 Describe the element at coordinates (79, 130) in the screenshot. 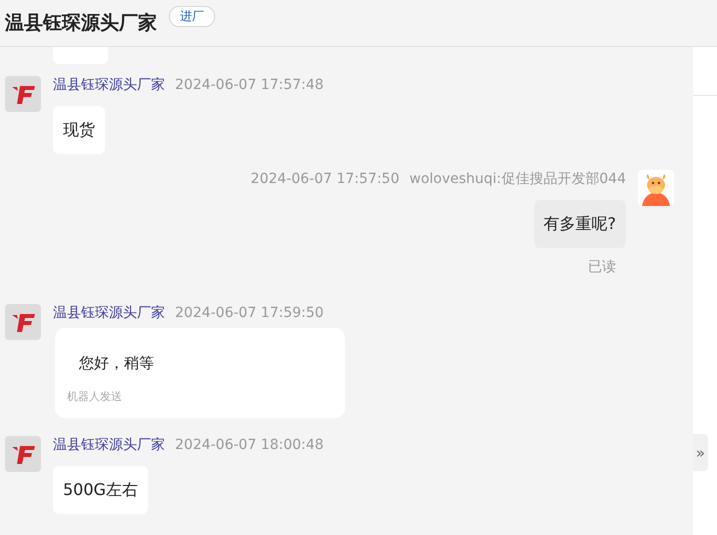

I see `message-bubble: 现货` at that location.